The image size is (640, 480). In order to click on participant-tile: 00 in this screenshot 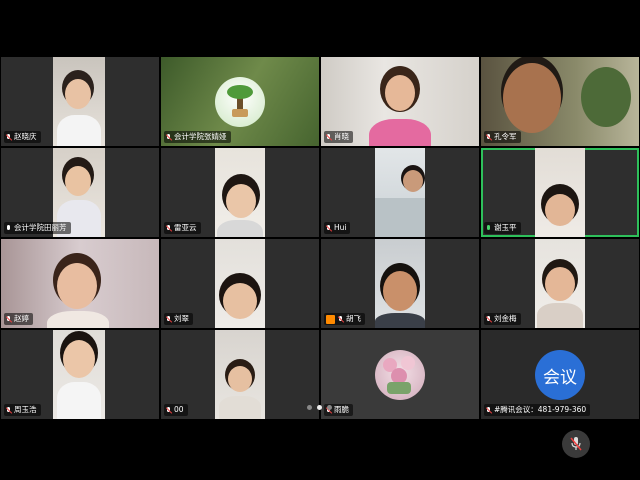, I will do `click(240, 374)`.